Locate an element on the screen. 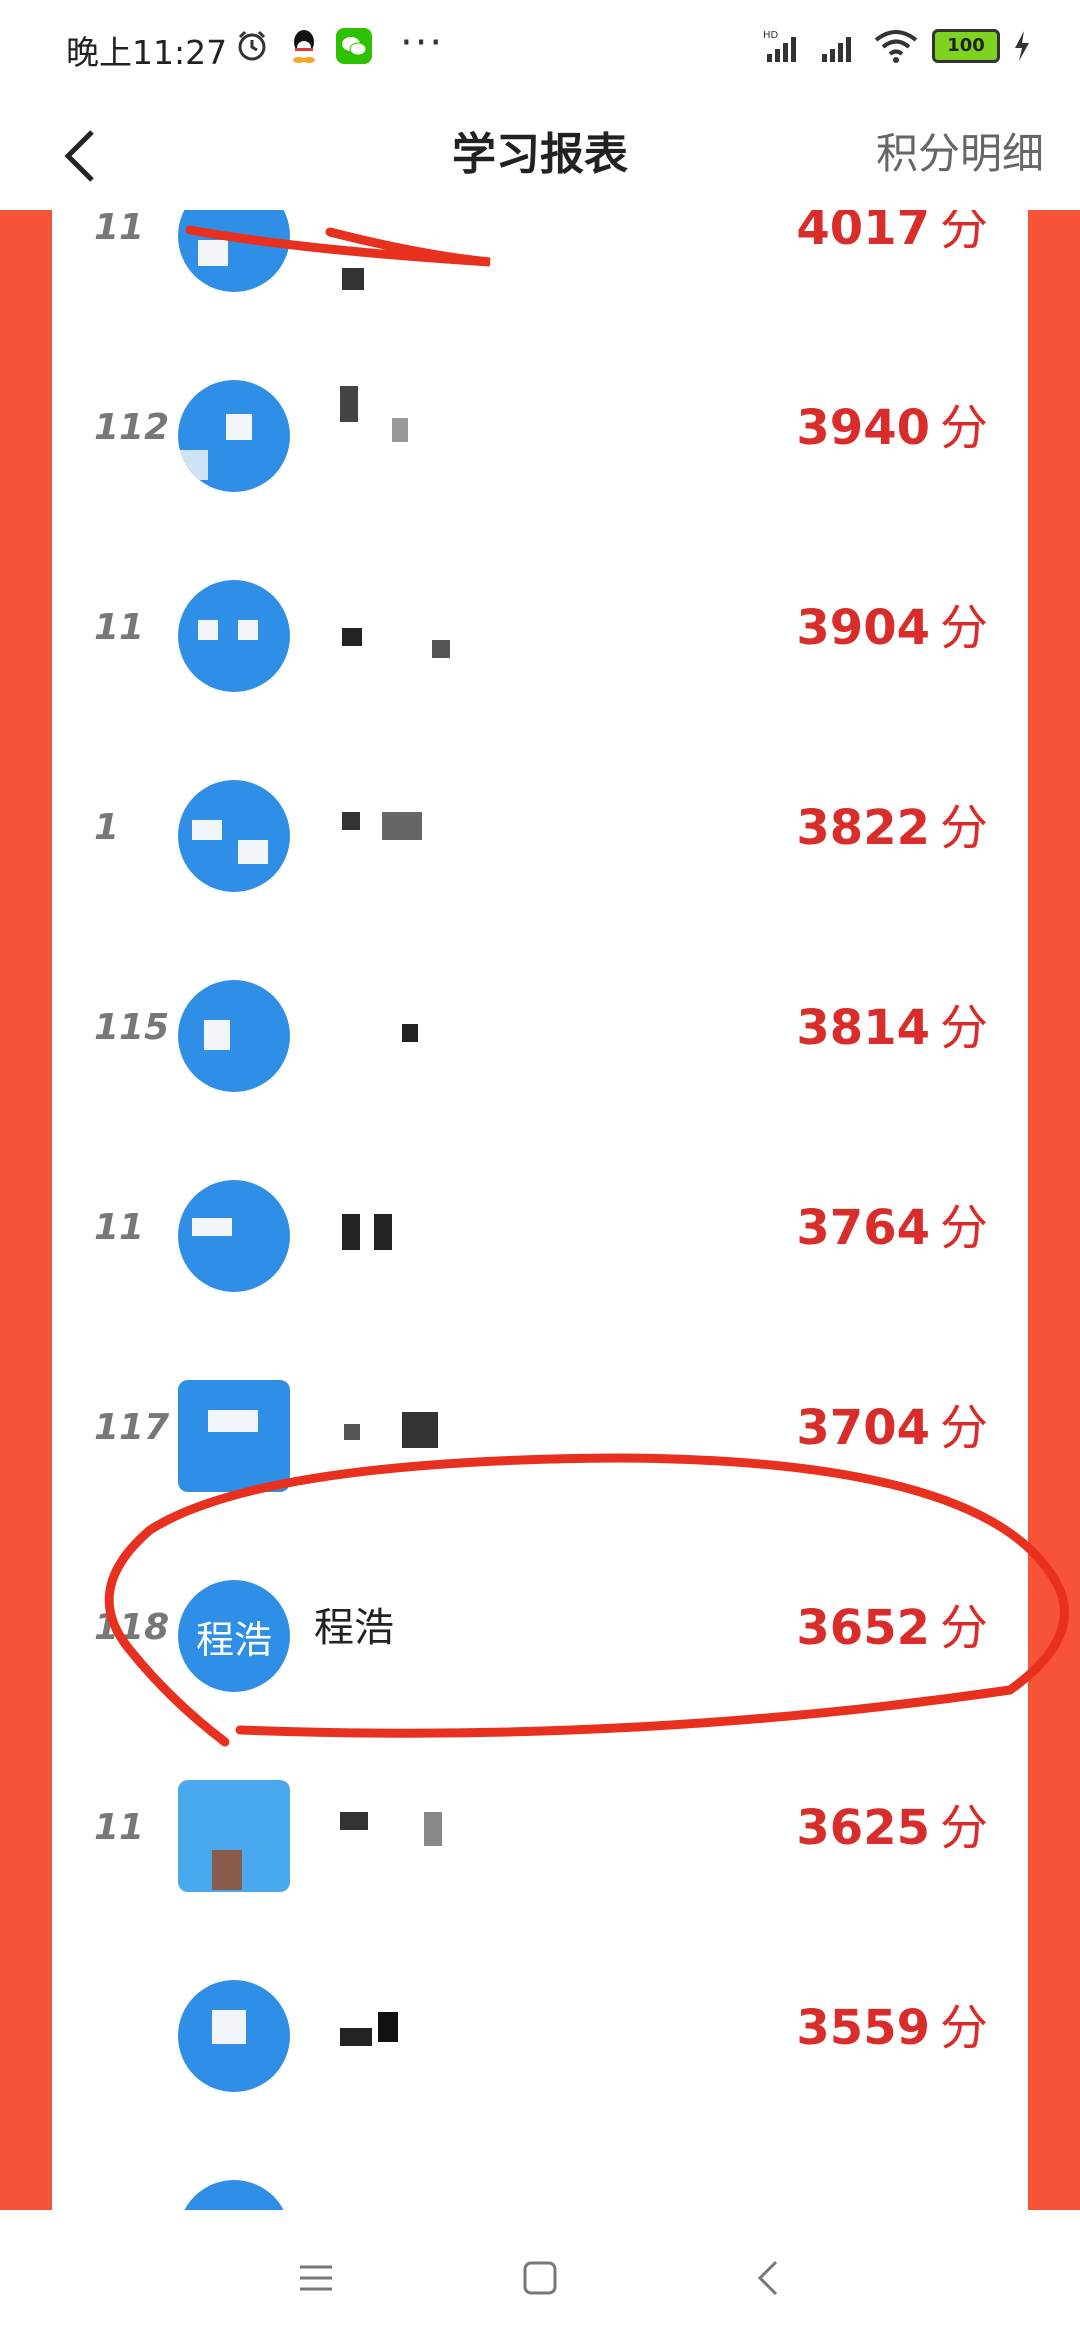  menu-icon is located at coordinates (316, 2278).